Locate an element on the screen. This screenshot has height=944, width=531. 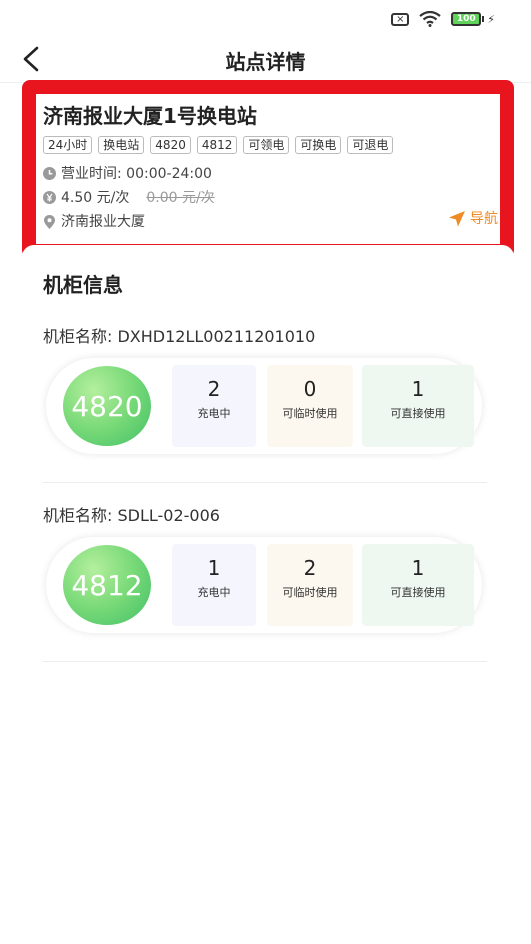
location-pin-icon is located at coordinates (49, 221).